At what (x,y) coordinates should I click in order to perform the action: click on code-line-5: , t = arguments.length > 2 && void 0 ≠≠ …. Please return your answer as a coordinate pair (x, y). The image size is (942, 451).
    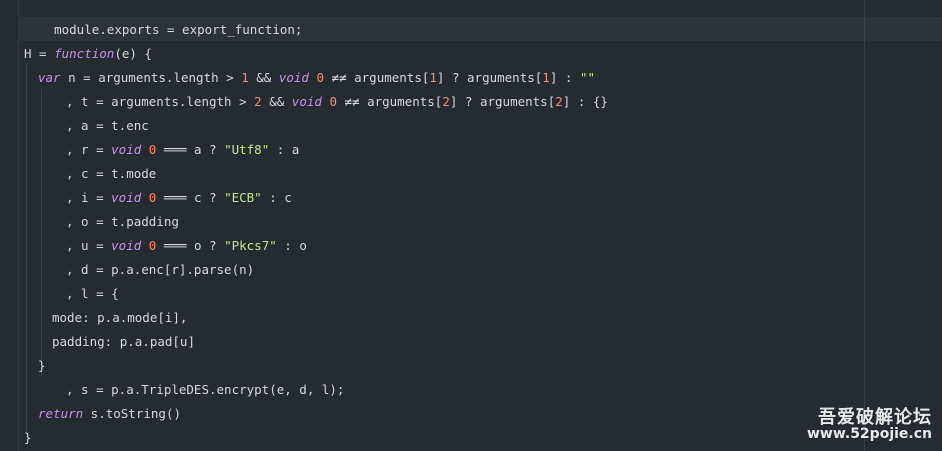
    Looking at the image, I should click on (337, 102).